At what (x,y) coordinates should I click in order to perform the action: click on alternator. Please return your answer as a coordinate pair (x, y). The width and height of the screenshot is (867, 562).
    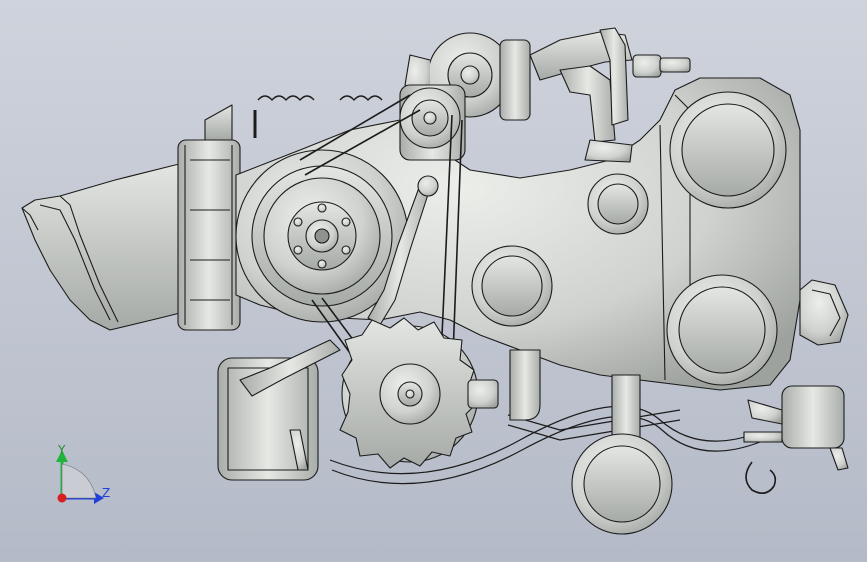
    Looking at the image, I should click on (419, 393).